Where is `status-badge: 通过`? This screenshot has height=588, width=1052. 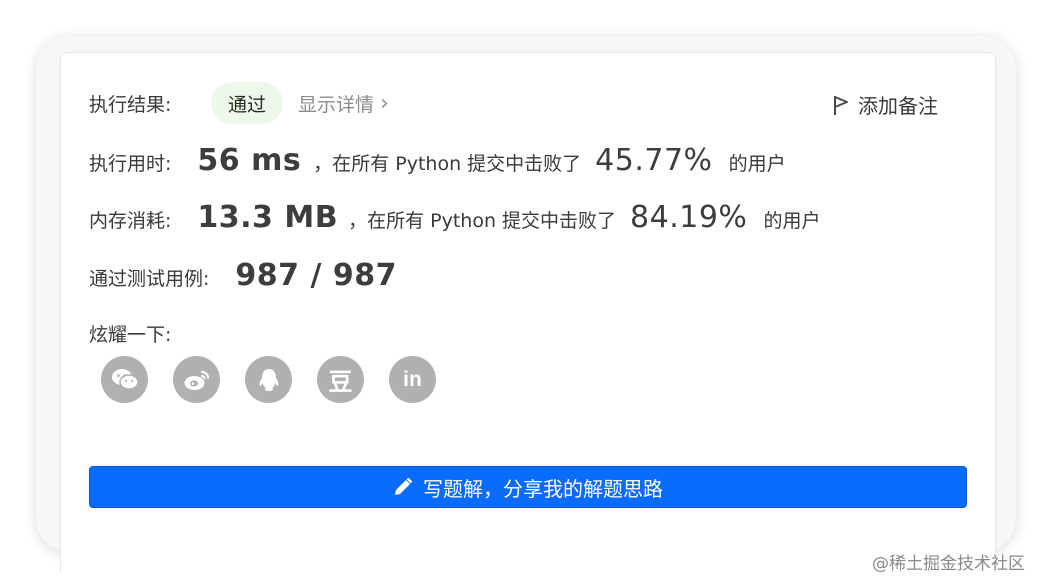 status-badge: 通过 is located at coordinates (247, 103).